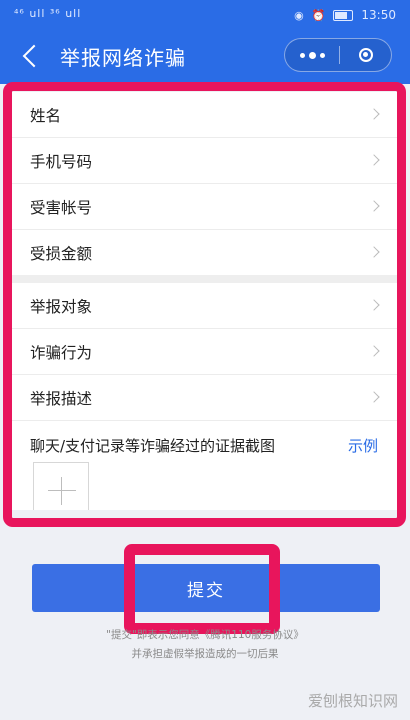  I want to click on battery-icon, so click(343, 15).